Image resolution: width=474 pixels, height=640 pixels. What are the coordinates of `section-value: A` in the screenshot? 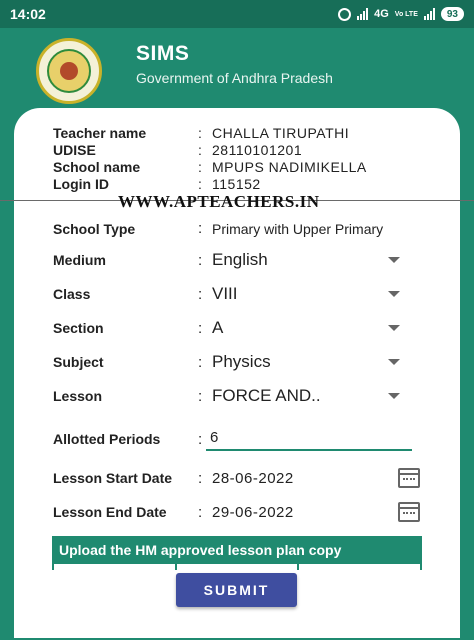 It's located at (218, 327).